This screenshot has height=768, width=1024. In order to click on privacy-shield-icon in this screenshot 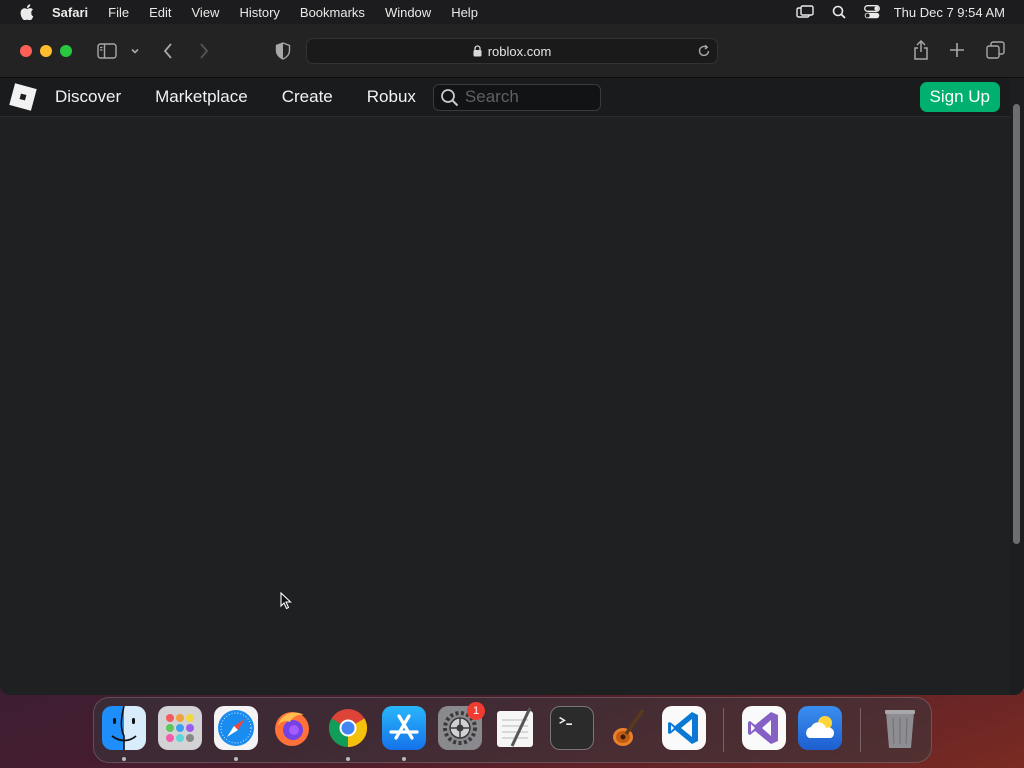, I will do `click(283, 51)`.